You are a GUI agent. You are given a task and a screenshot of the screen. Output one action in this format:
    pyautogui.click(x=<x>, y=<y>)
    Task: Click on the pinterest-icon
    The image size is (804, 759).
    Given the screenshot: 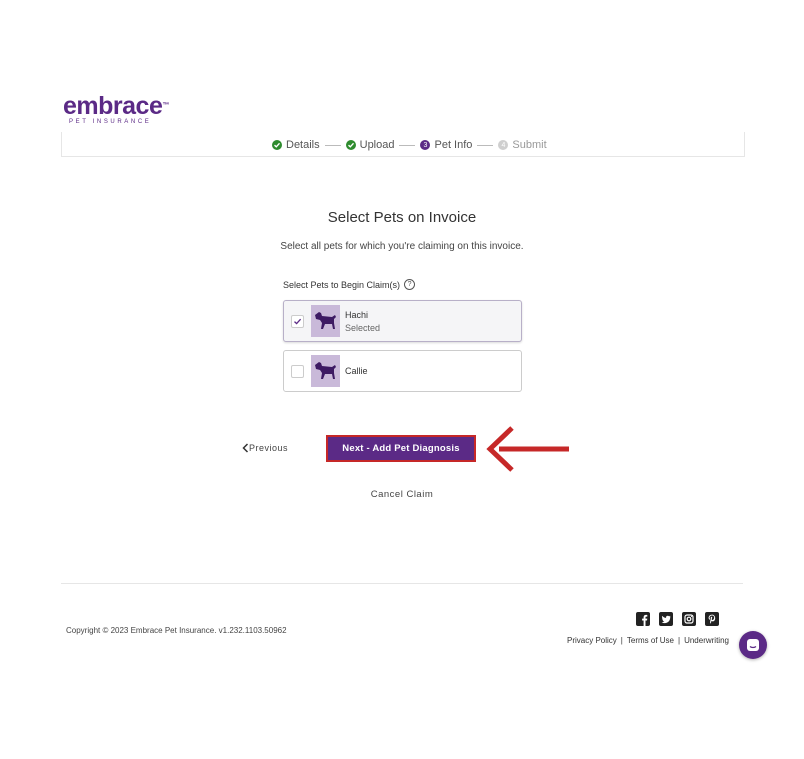 What is the action you would take?
    pyautogui.click(x=712, y=619)
    